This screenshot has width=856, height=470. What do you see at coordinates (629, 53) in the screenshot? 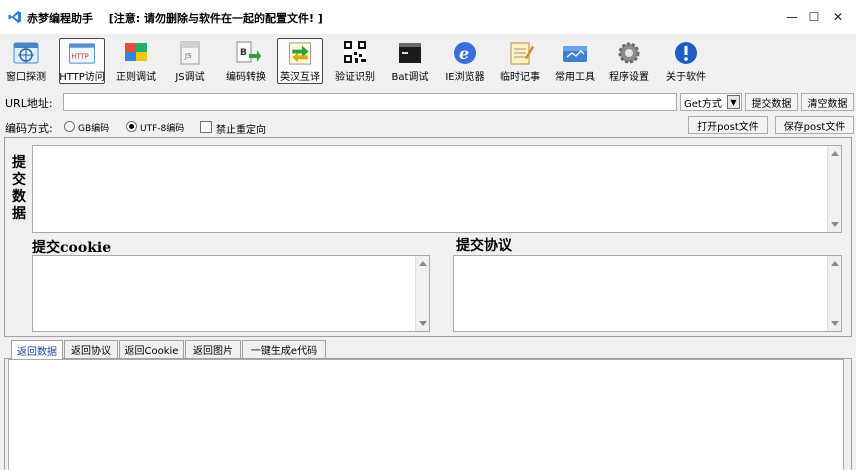
I see `settings-gear-icon` at bounding box center [629, 53].